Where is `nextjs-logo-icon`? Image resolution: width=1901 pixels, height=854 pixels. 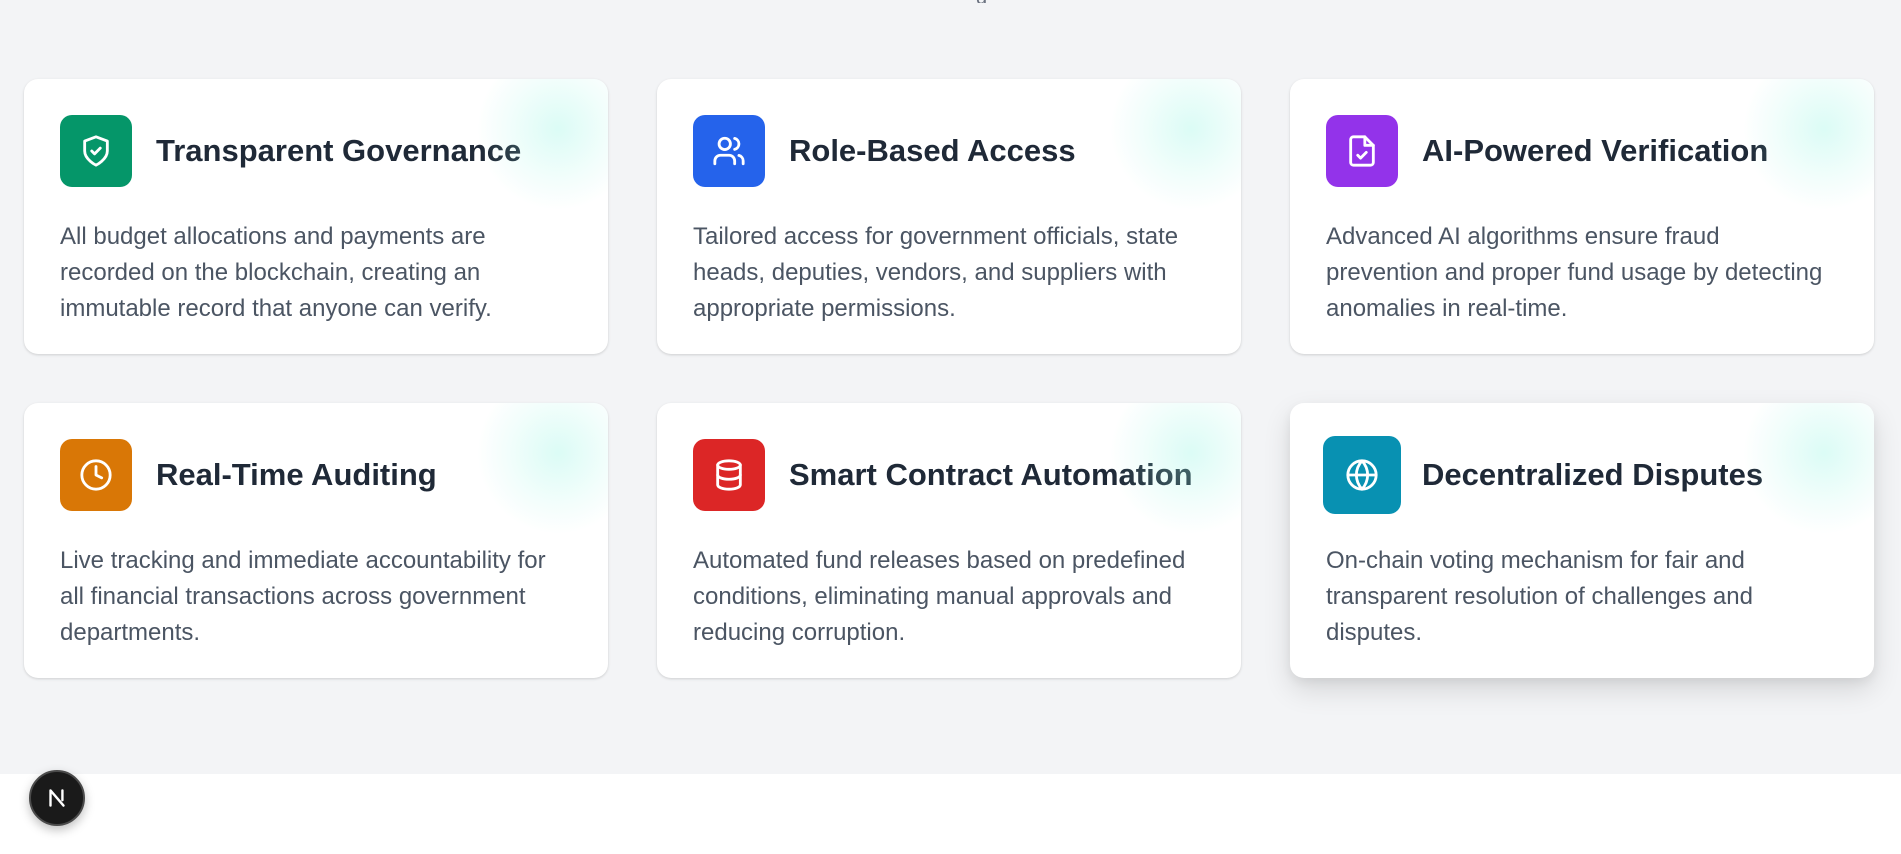 nextjs-logo-icon is located at coordinates (57, 798).